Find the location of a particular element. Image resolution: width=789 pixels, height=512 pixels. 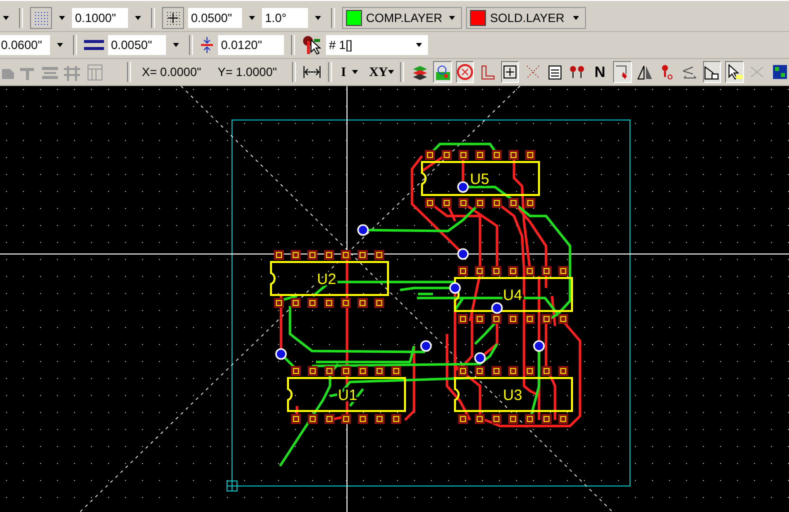

tee-icon is located at coordinates (27, 74).